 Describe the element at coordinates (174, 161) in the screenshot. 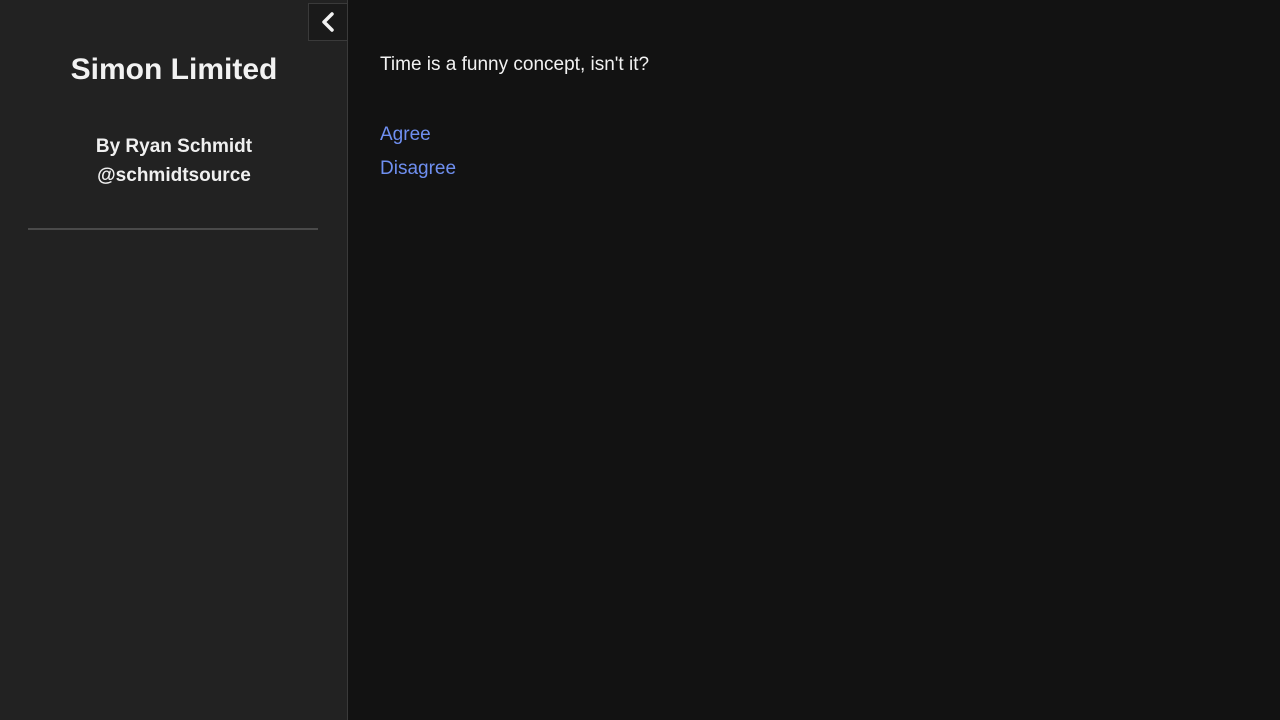

I see `story-byline: By Ryan Schmidt @schmidtsource` at that location.